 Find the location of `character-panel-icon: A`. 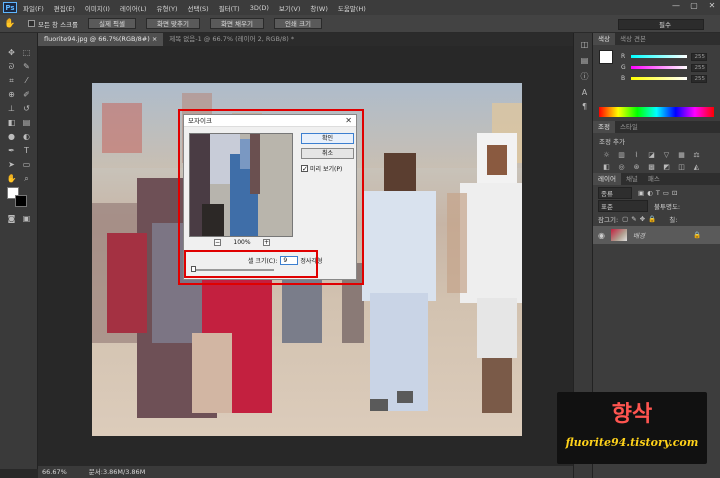

character-panel-icon: A is located at coordinates (584, 92).